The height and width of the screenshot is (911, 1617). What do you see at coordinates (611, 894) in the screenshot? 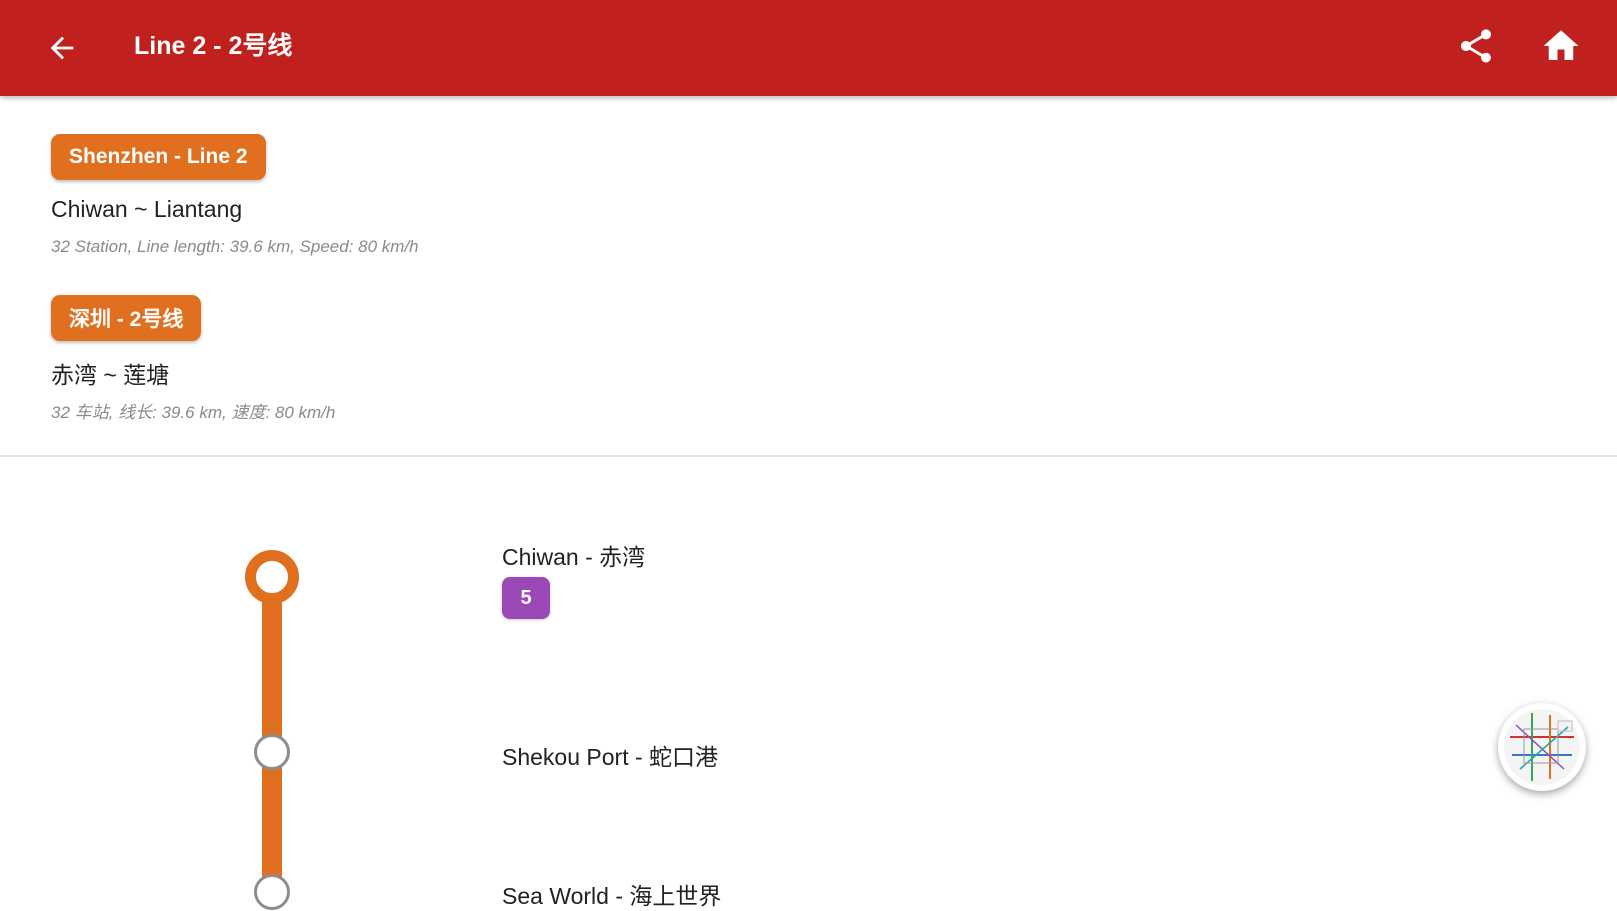
I see `station-name: Sea World - 海上世界` at bounding box center [611, 894].